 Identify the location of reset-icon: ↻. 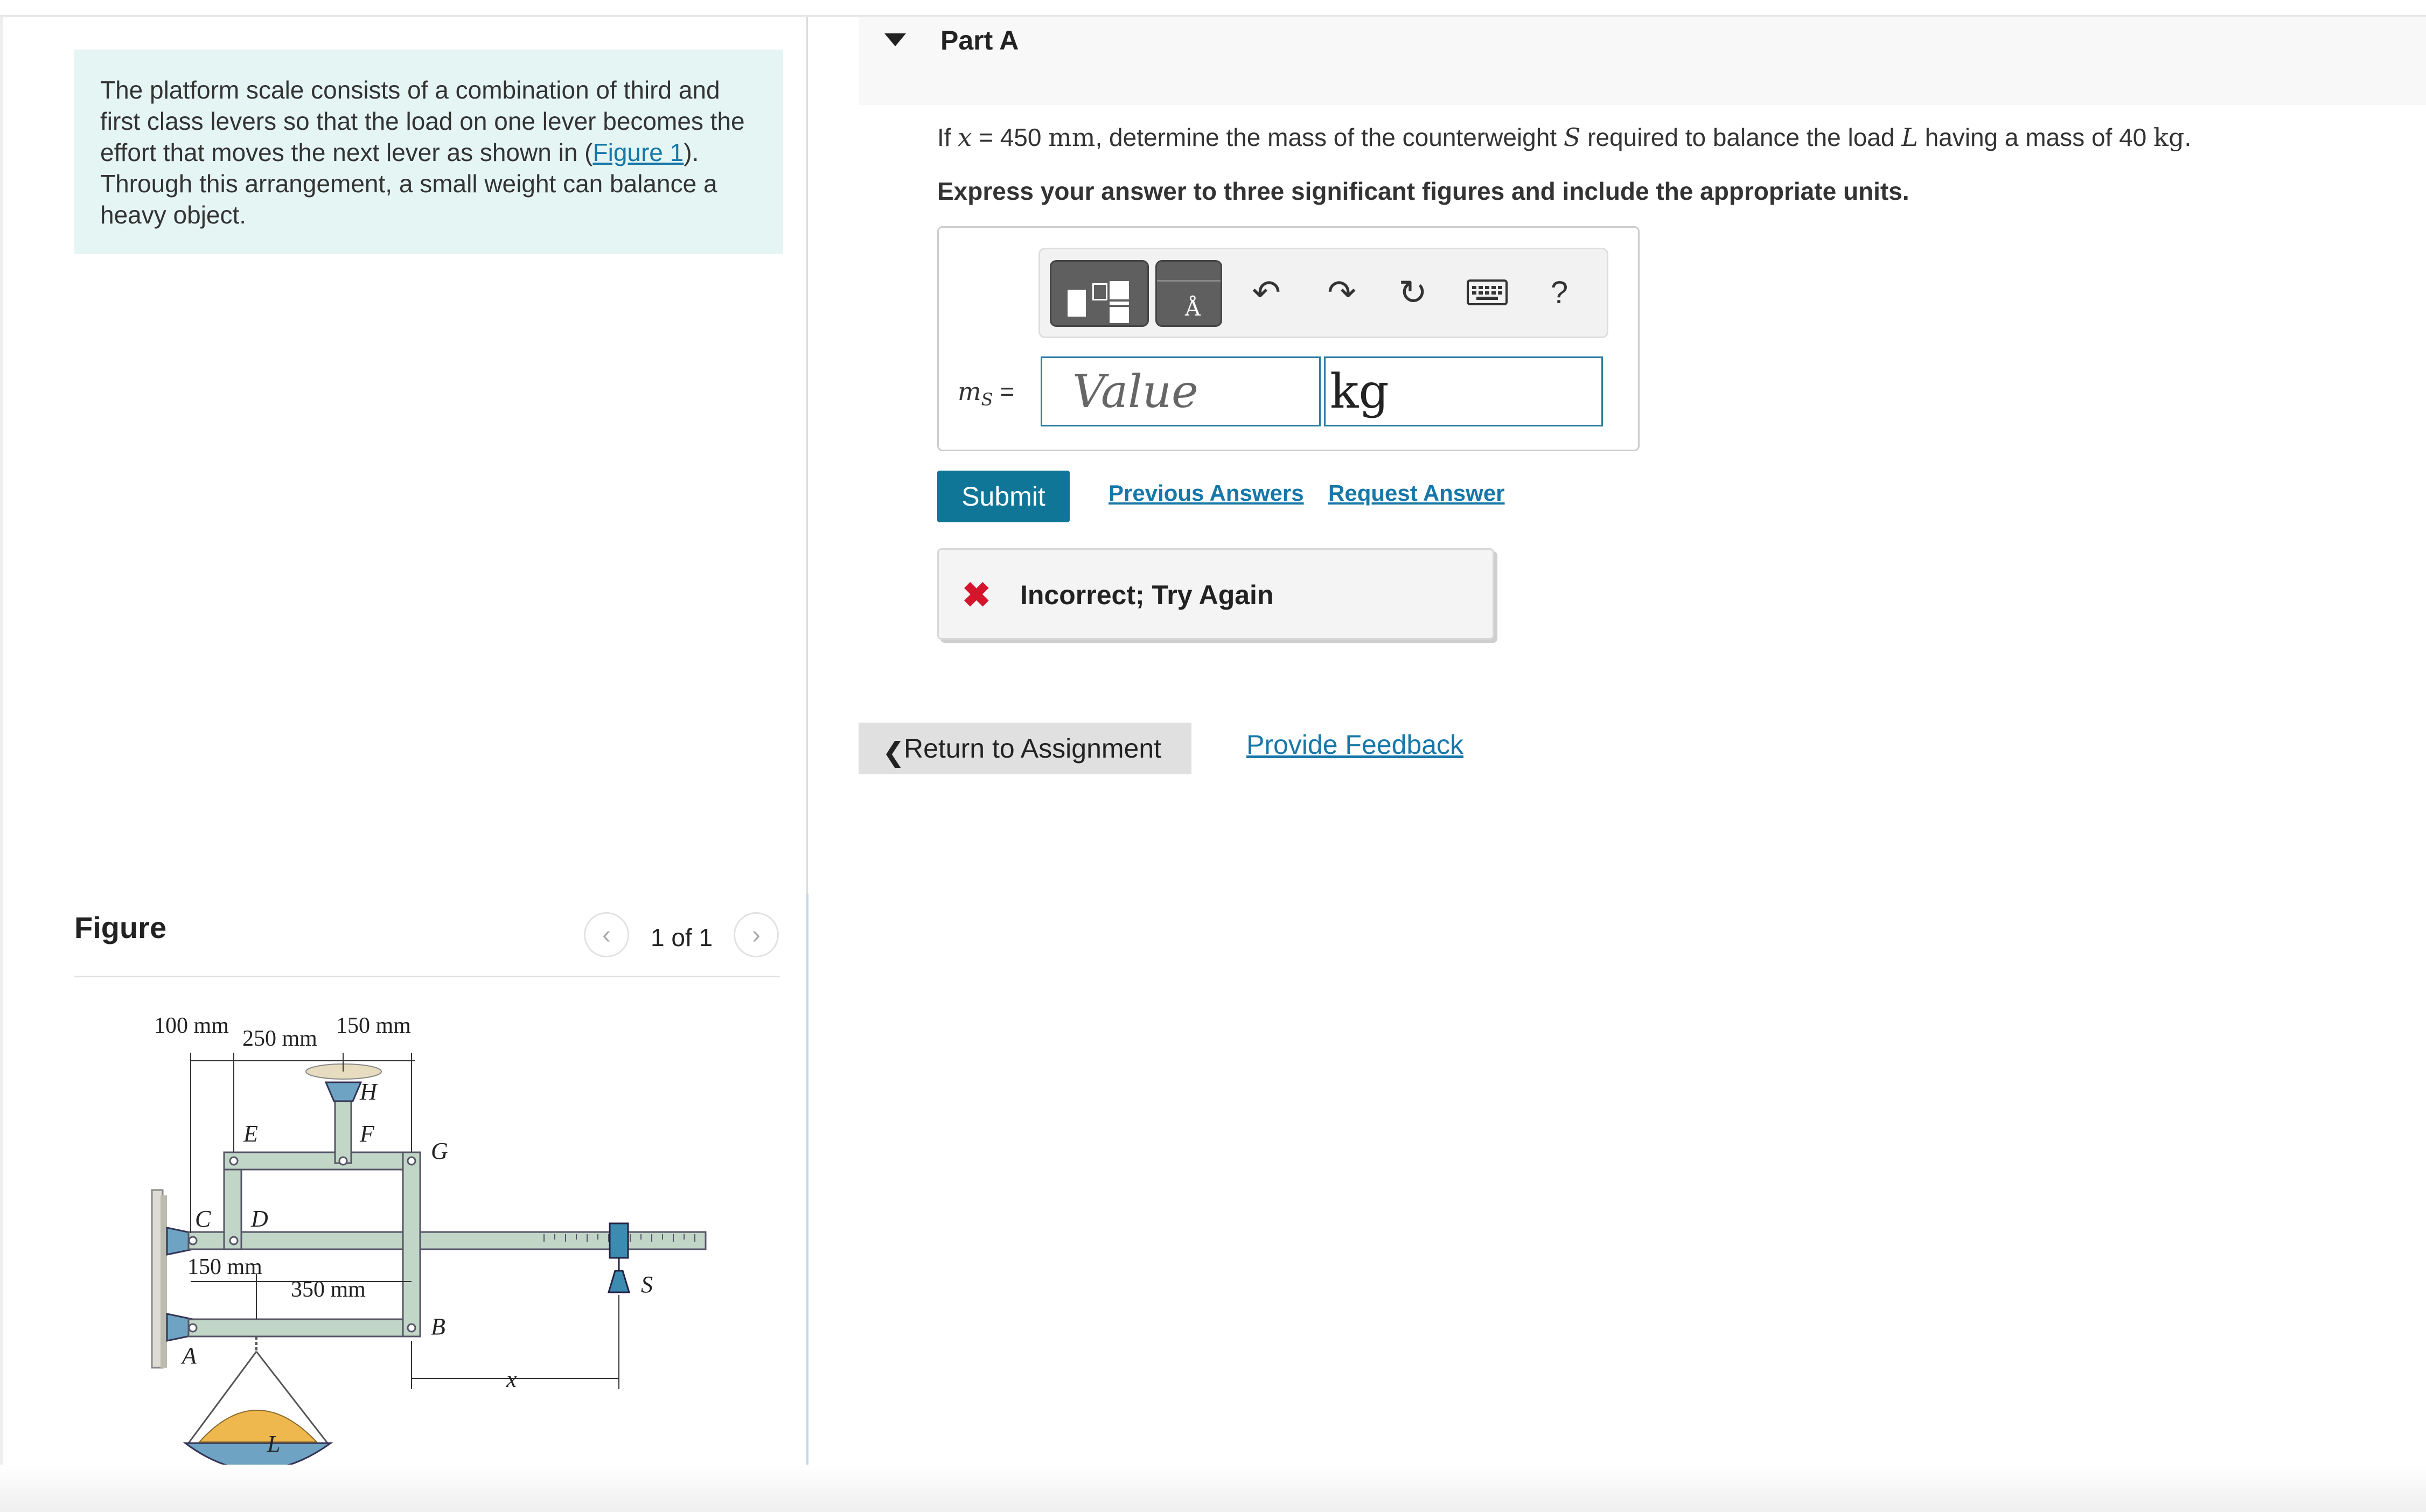
(1412, 292).